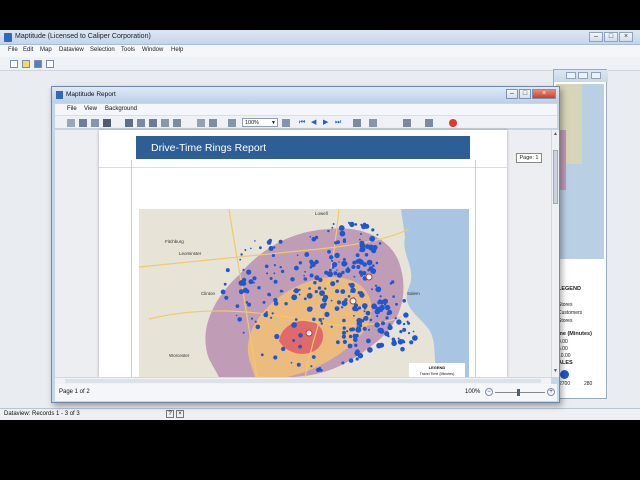 The width and height of the screenshot is (640, 480). What do you see at coordinates (569, 289) in the screenshot?
I see `bg-legend-title: LEGEND` at bounding box center [569, 289].